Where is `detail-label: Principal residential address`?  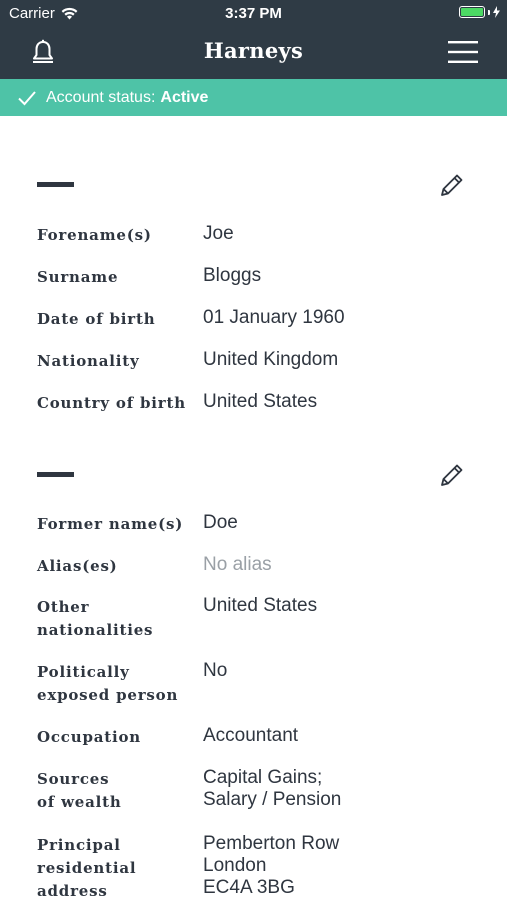
detail-label: Principal residential address is located at coordinates (87, 868).